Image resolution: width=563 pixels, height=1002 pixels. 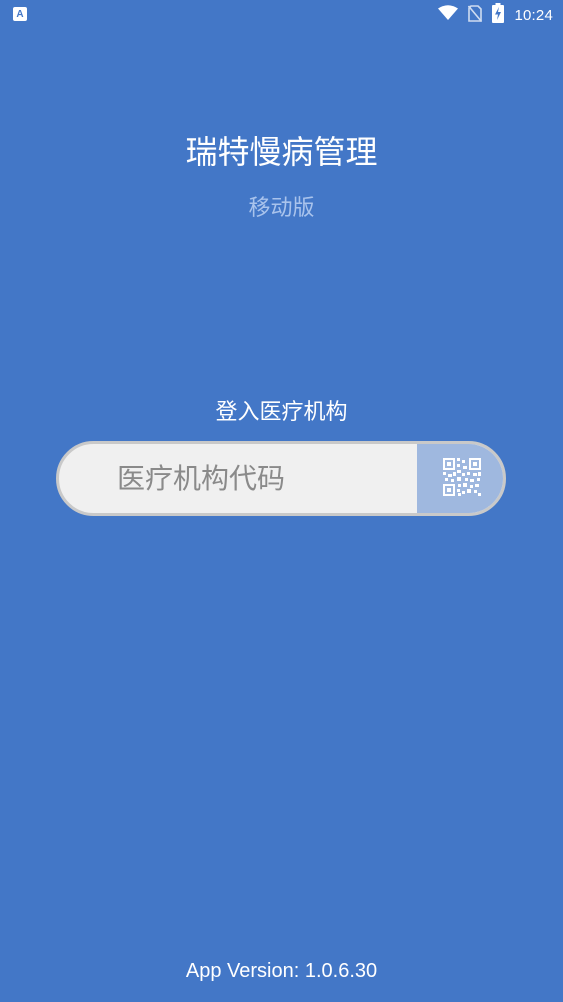 What do you see at coordinates (448, 15) in the screenshot?
I see `wifi-icon` at bounding box center [448, 15].